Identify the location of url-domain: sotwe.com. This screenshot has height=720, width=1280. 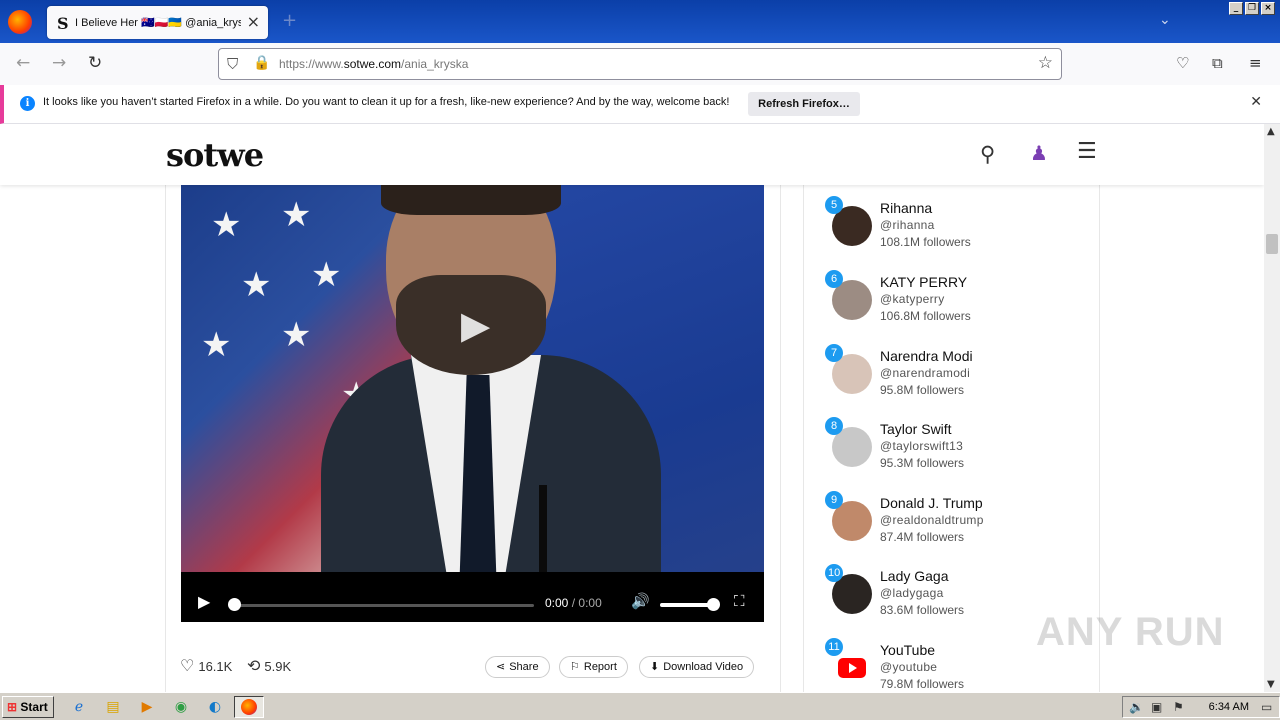
(372, 64).